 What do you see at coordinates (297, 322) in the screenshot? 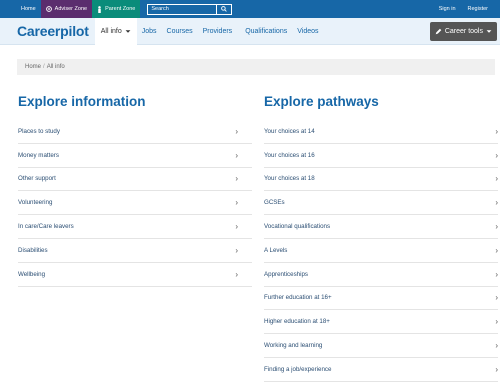
I see `pathway-item-label: Higher education at 18+` at bounding box center [297, 322].